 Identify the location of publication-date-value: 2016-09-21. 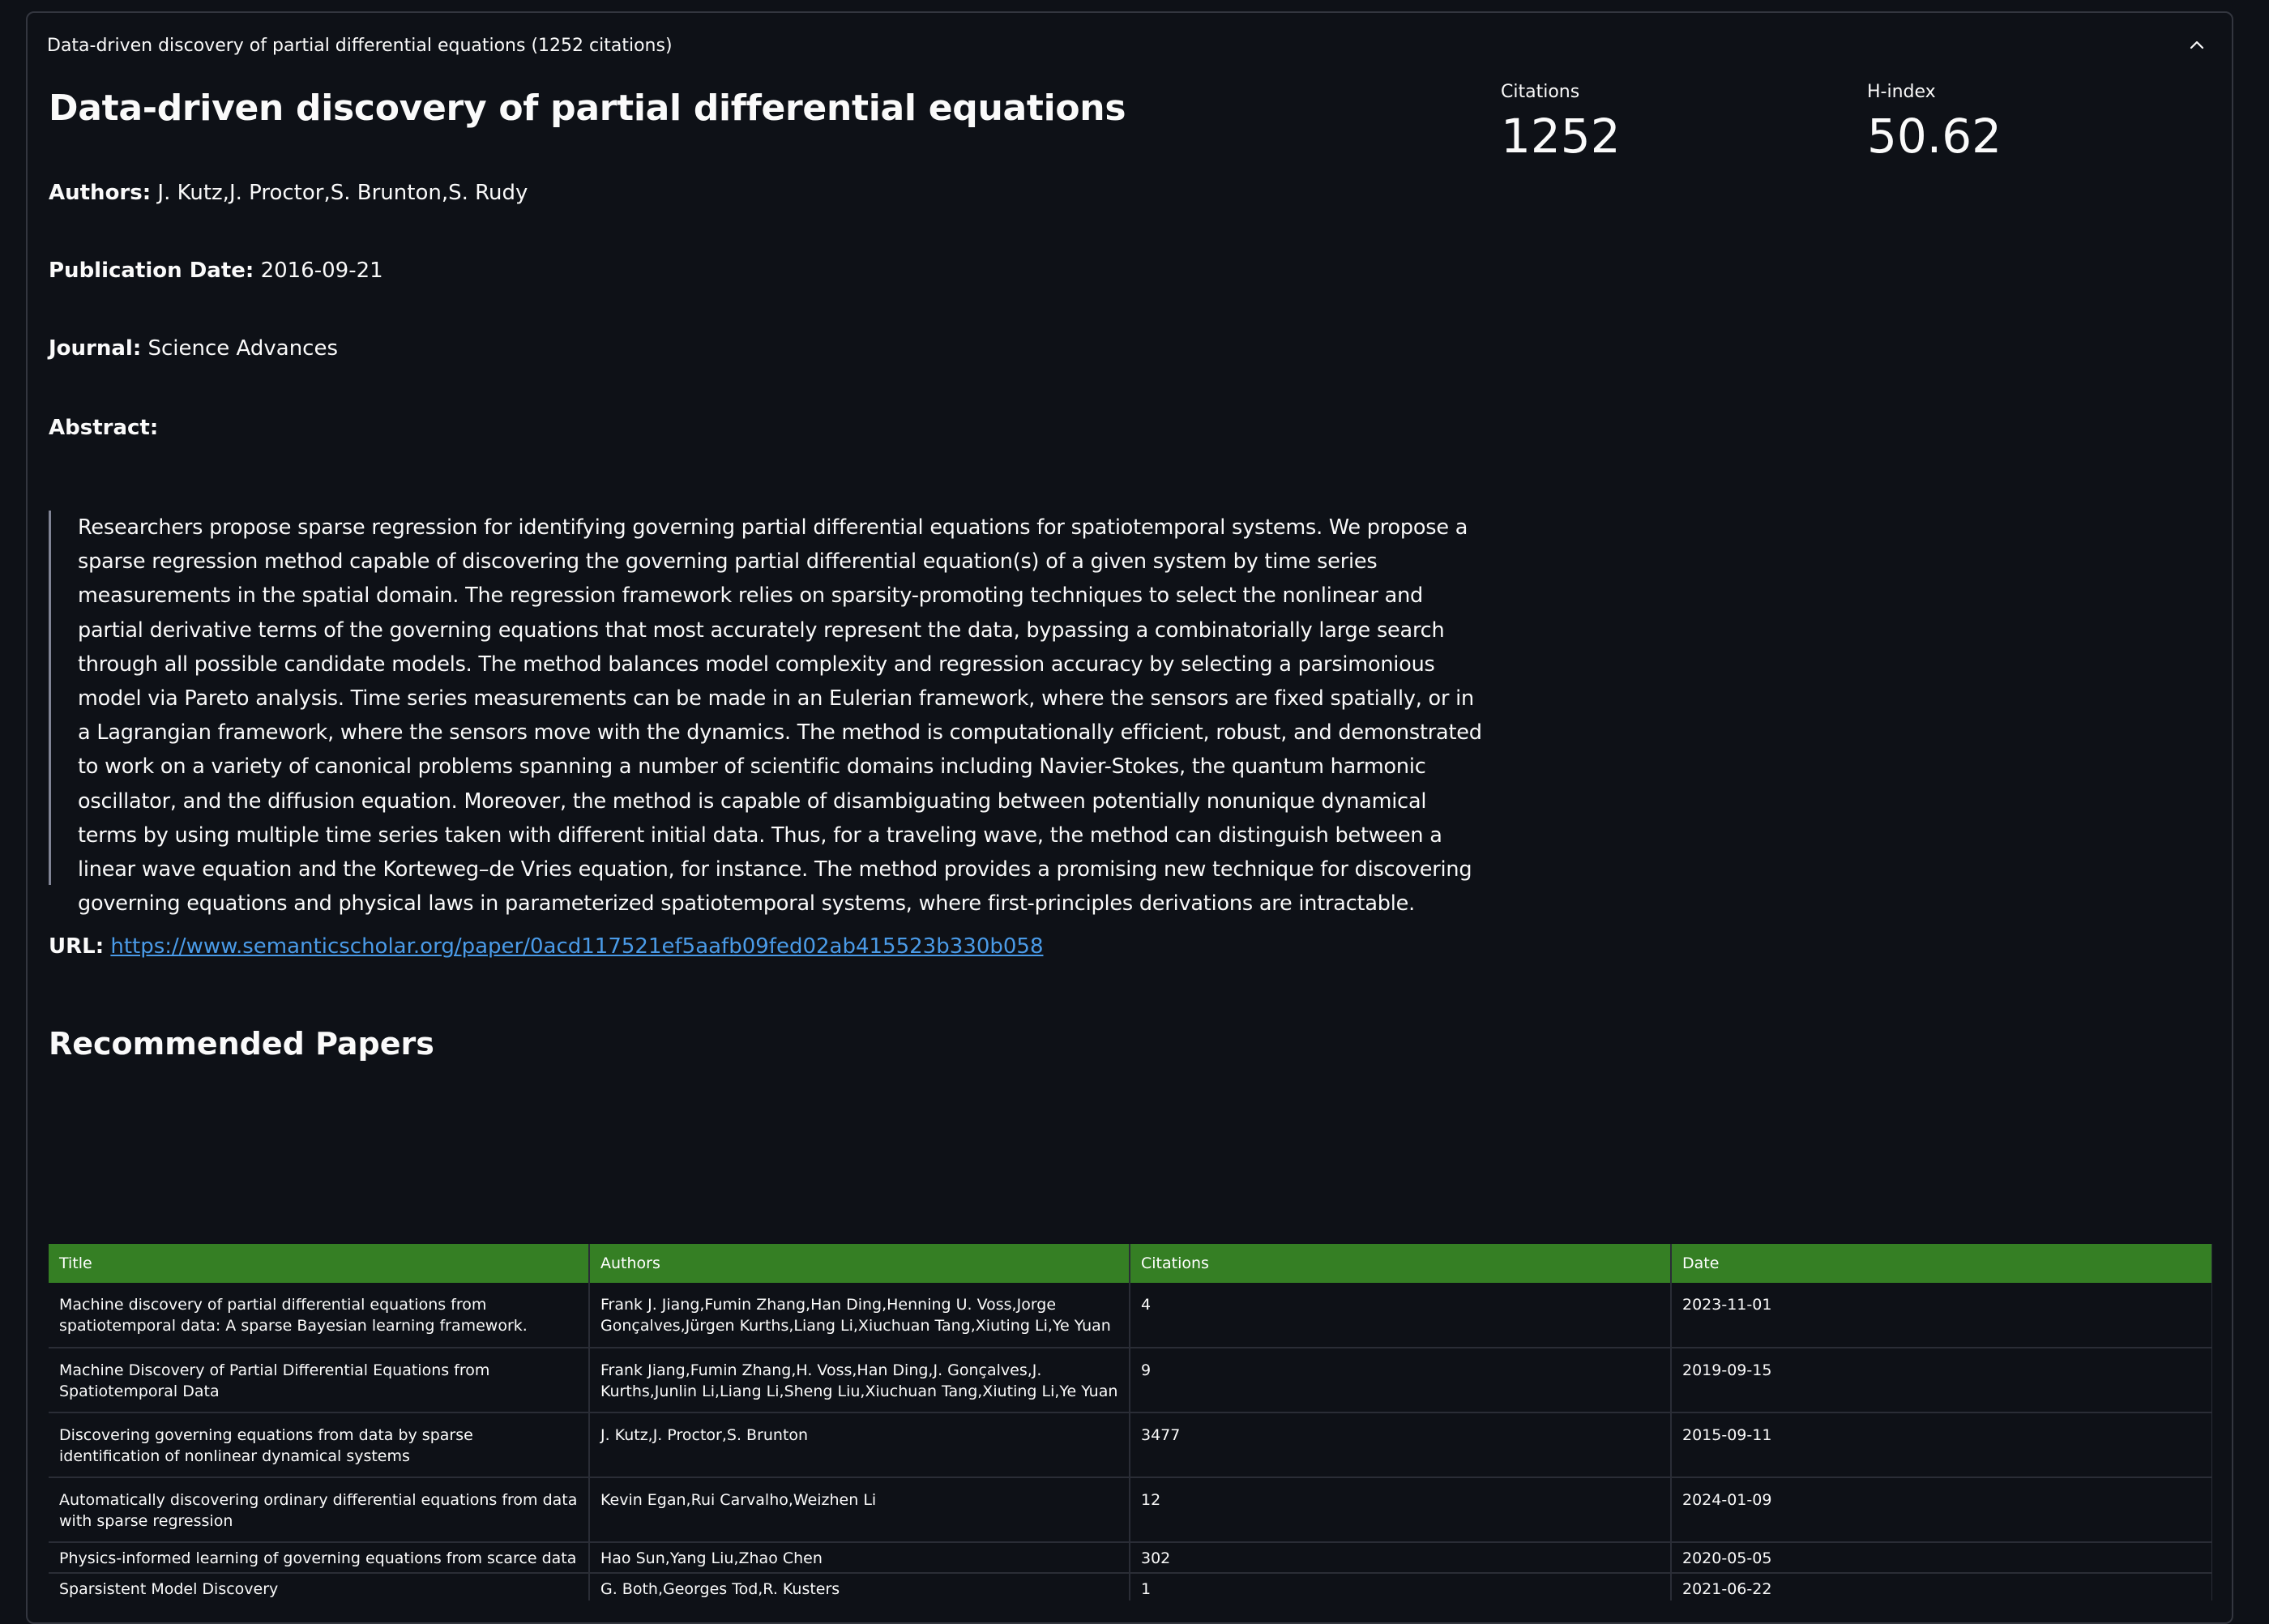
(321, 271).